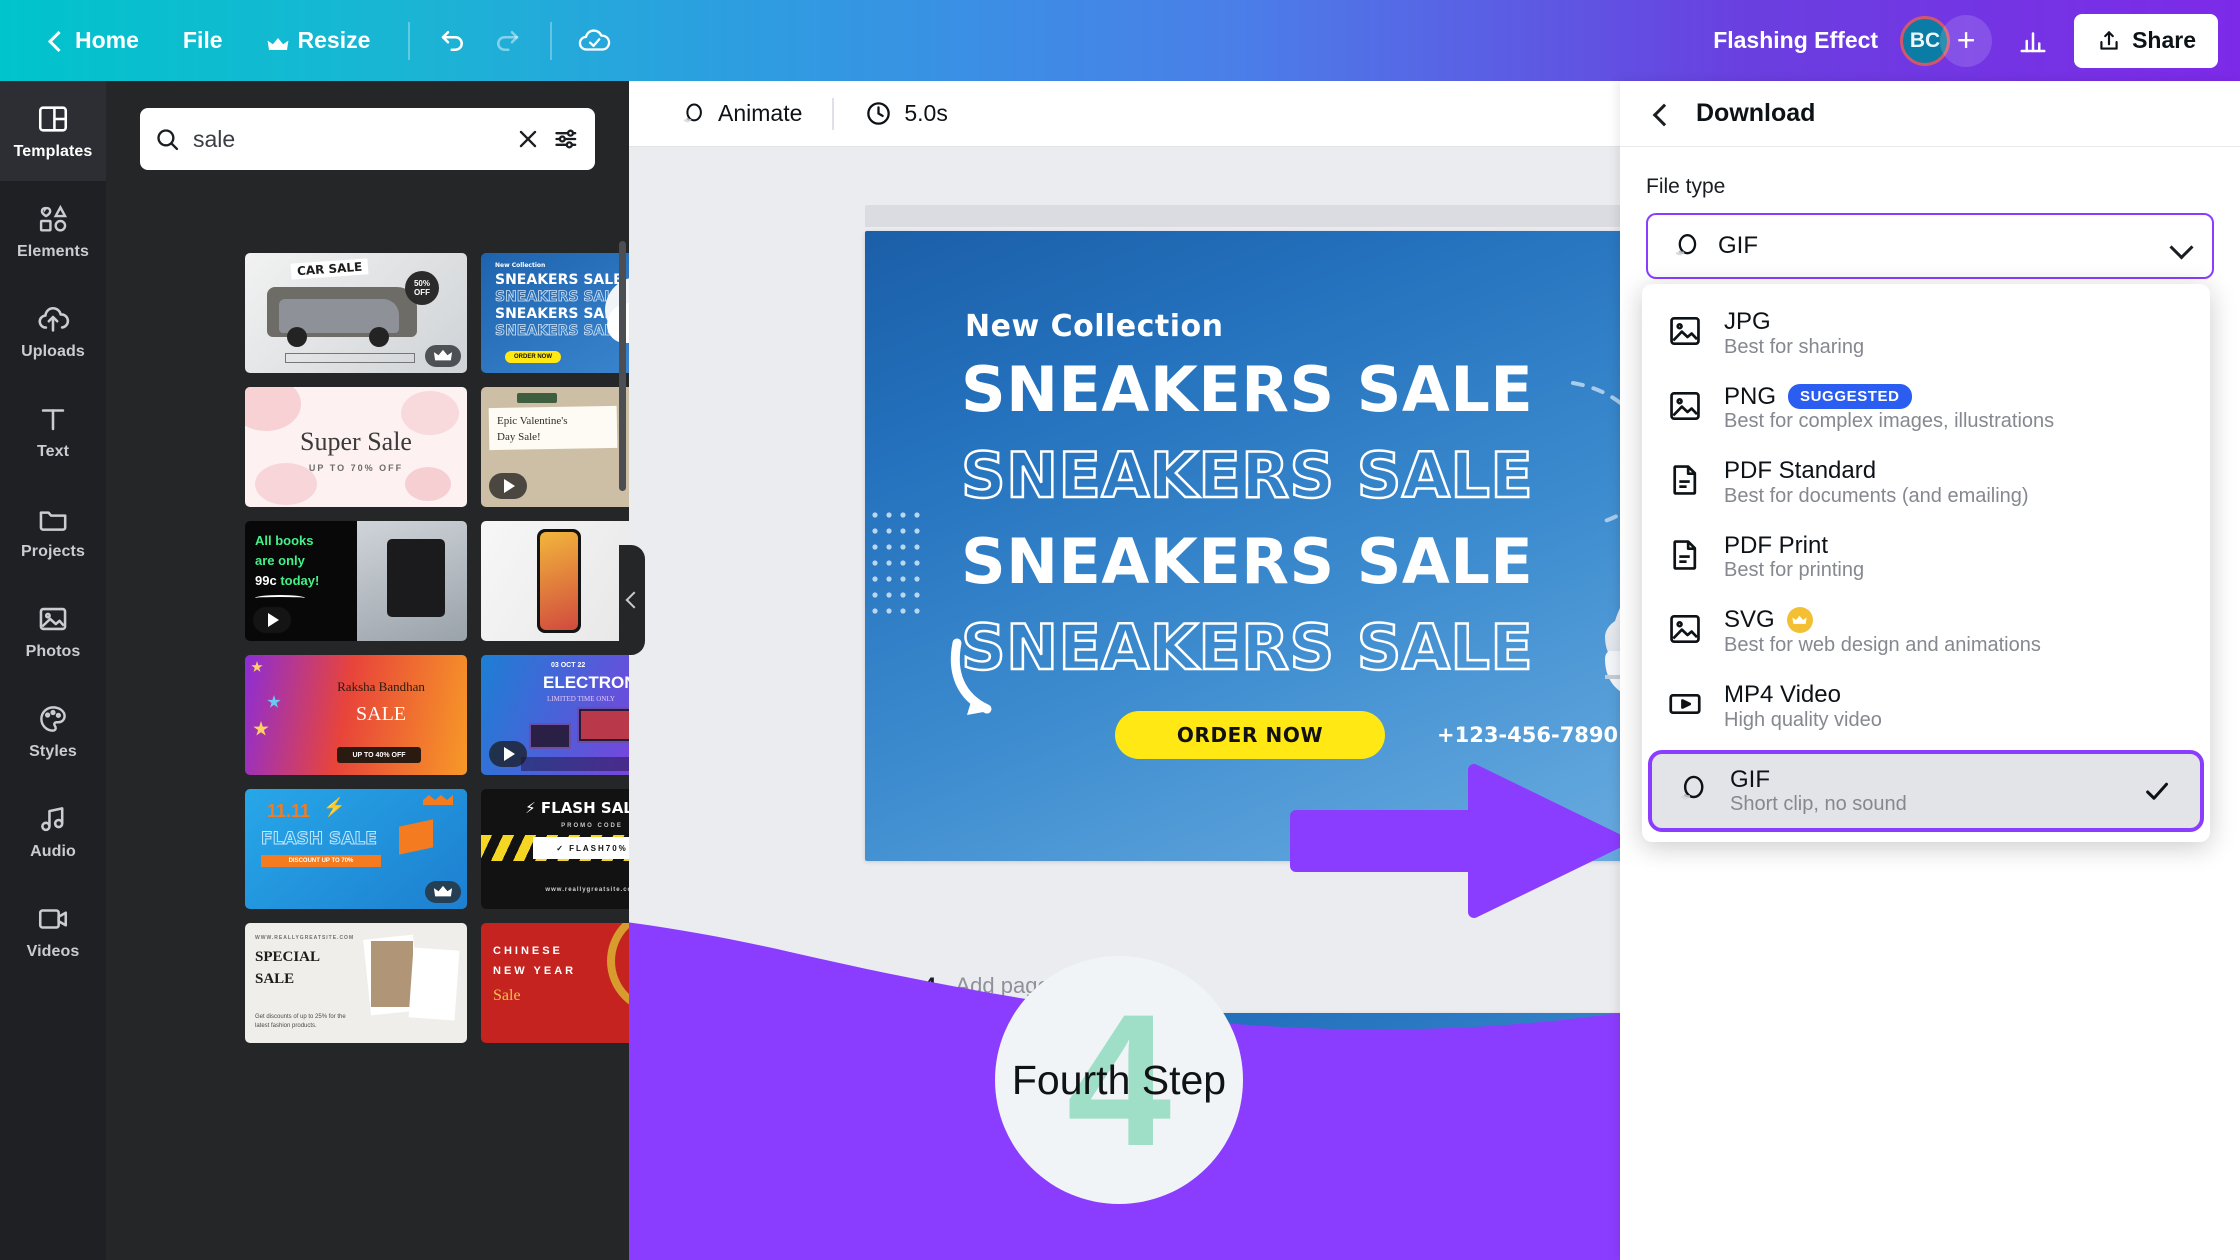 The image size is (2240, 1260). I want to click on sidebar-item-projects: Projects, so click(53, 531).